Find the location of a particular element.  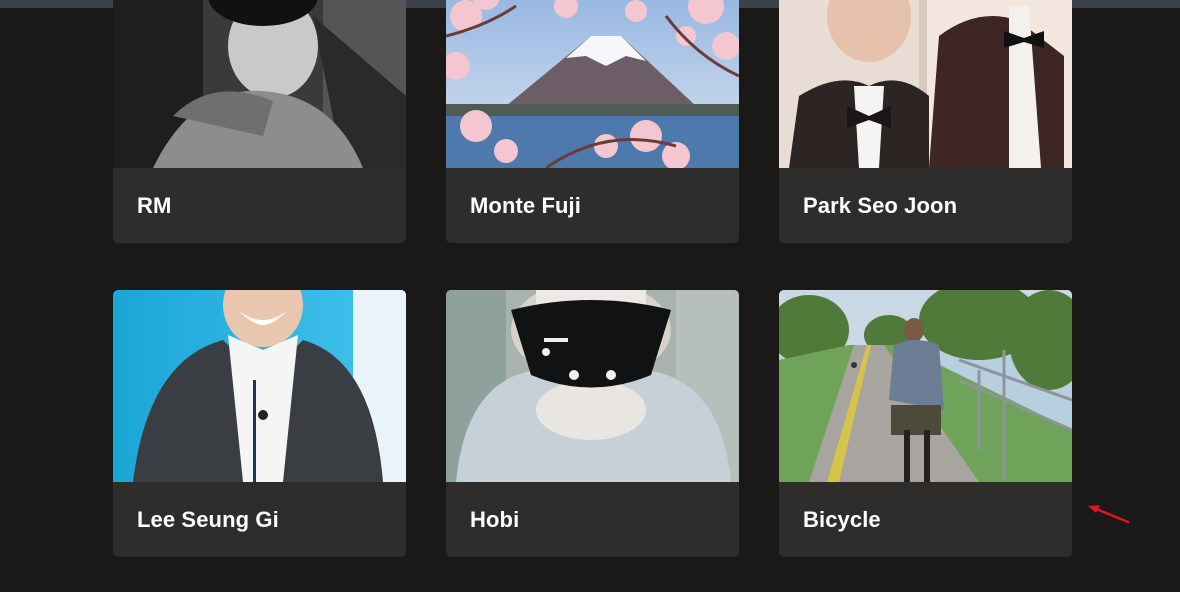

card-title: RM is located at coordinates (154, 205).